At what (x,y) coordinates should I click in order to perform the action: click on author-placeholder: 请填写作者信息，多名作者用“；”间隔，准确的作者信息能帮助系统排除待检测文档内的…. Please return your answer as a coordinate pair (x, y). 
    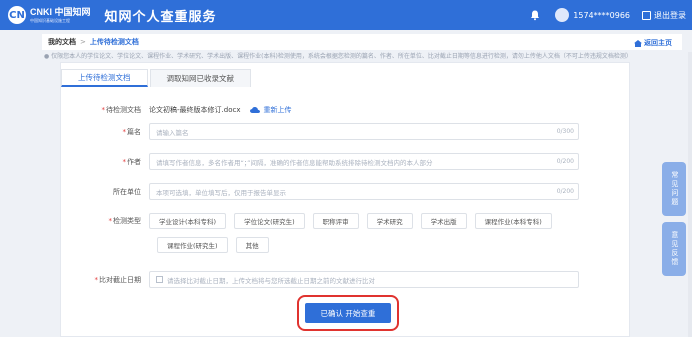
    Looking at the image, I should click on (294, 162).